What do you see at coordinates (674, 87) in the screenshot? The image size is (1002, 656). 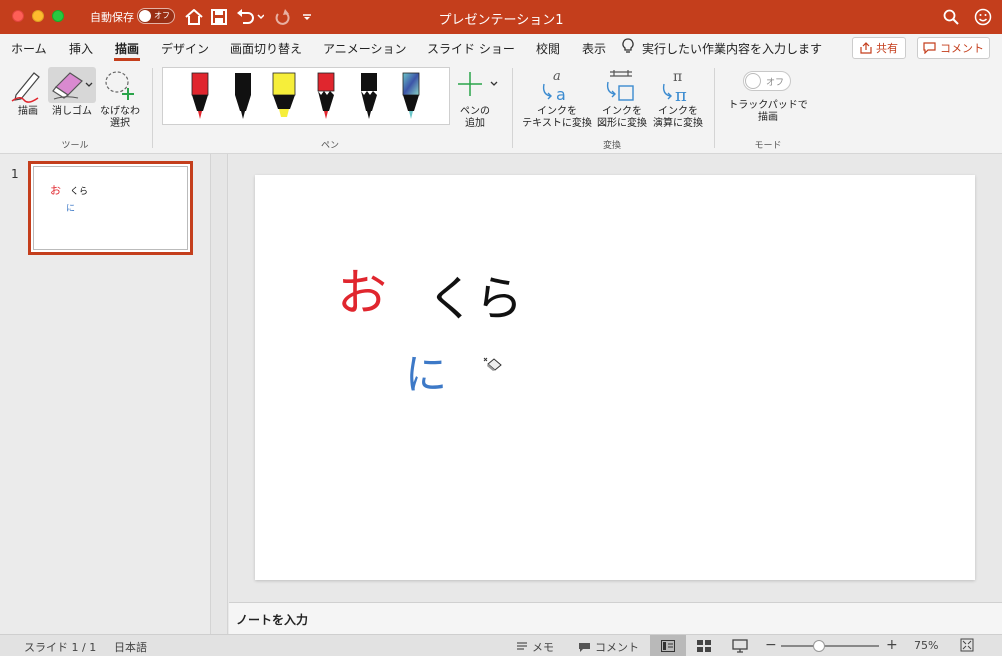 I see `ink-to-math-icon: π π` at bounding box center [674, 87].